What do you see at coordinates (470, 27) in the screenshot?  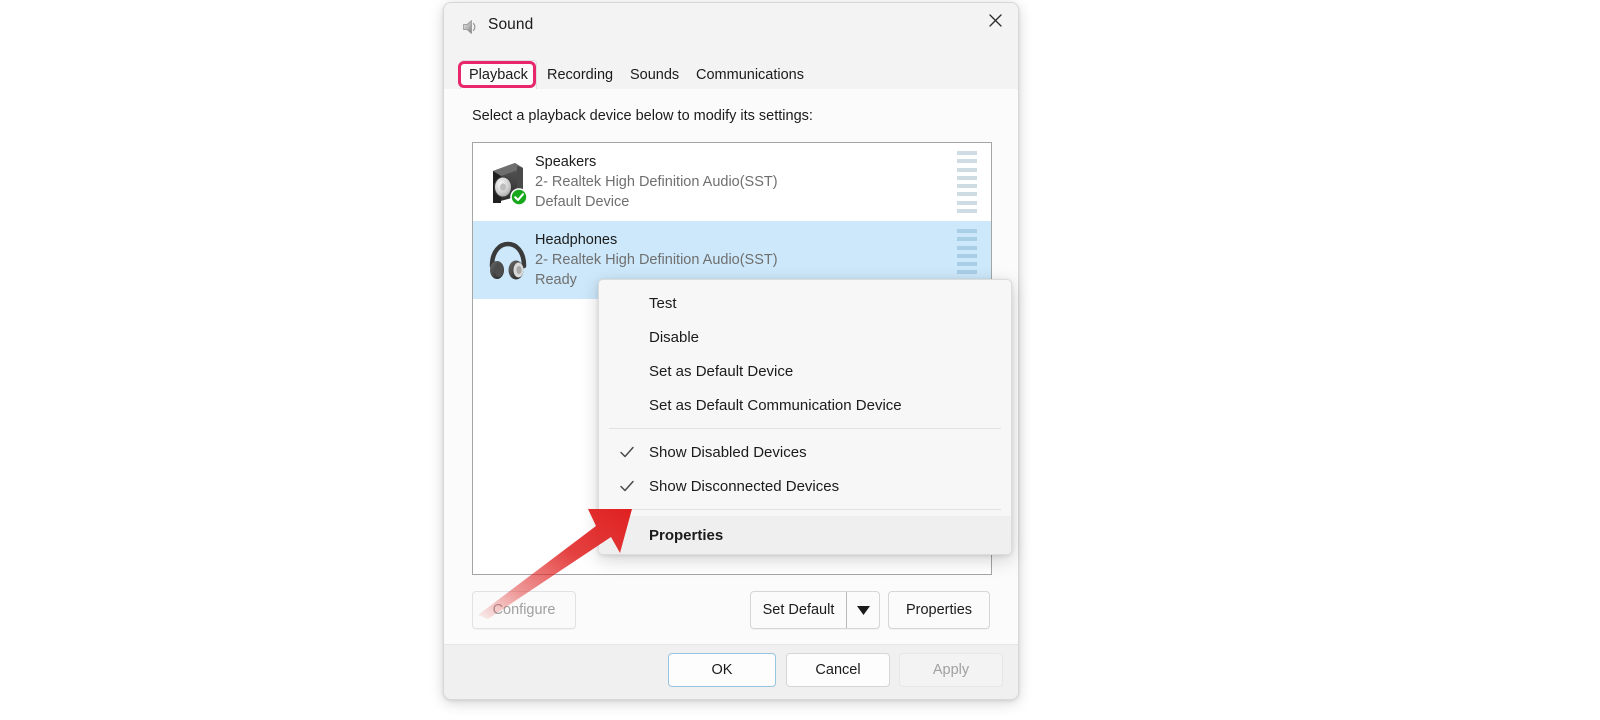 I see `sound-speaker-icon` at bounding box center [470, 27].